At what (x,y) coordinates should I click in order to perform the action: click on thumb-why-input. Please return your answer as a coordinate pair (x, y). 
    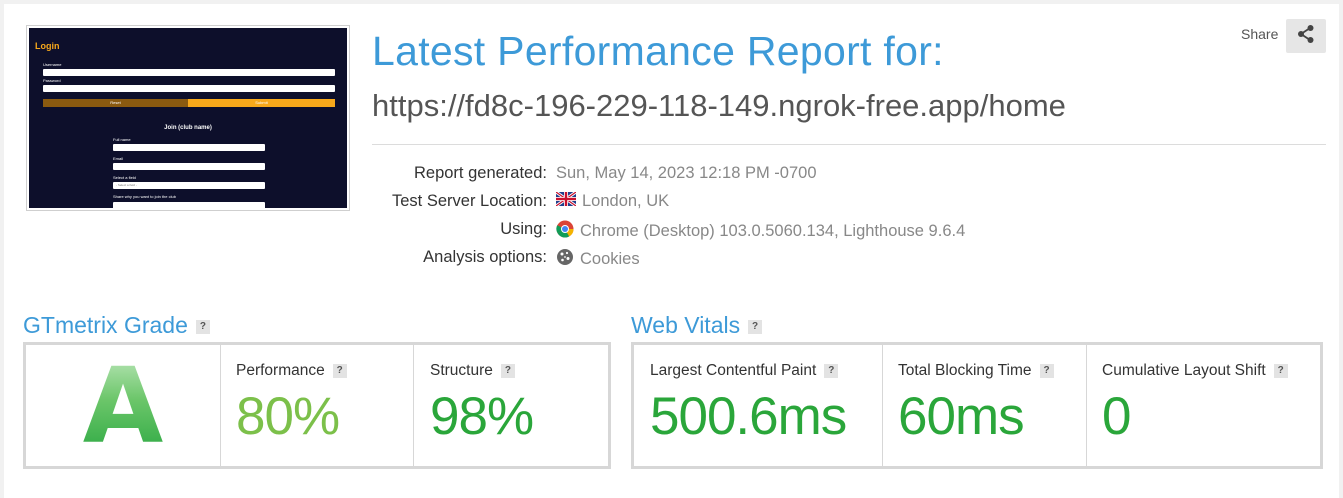
    Looking at the image, I should click on (189, 205).